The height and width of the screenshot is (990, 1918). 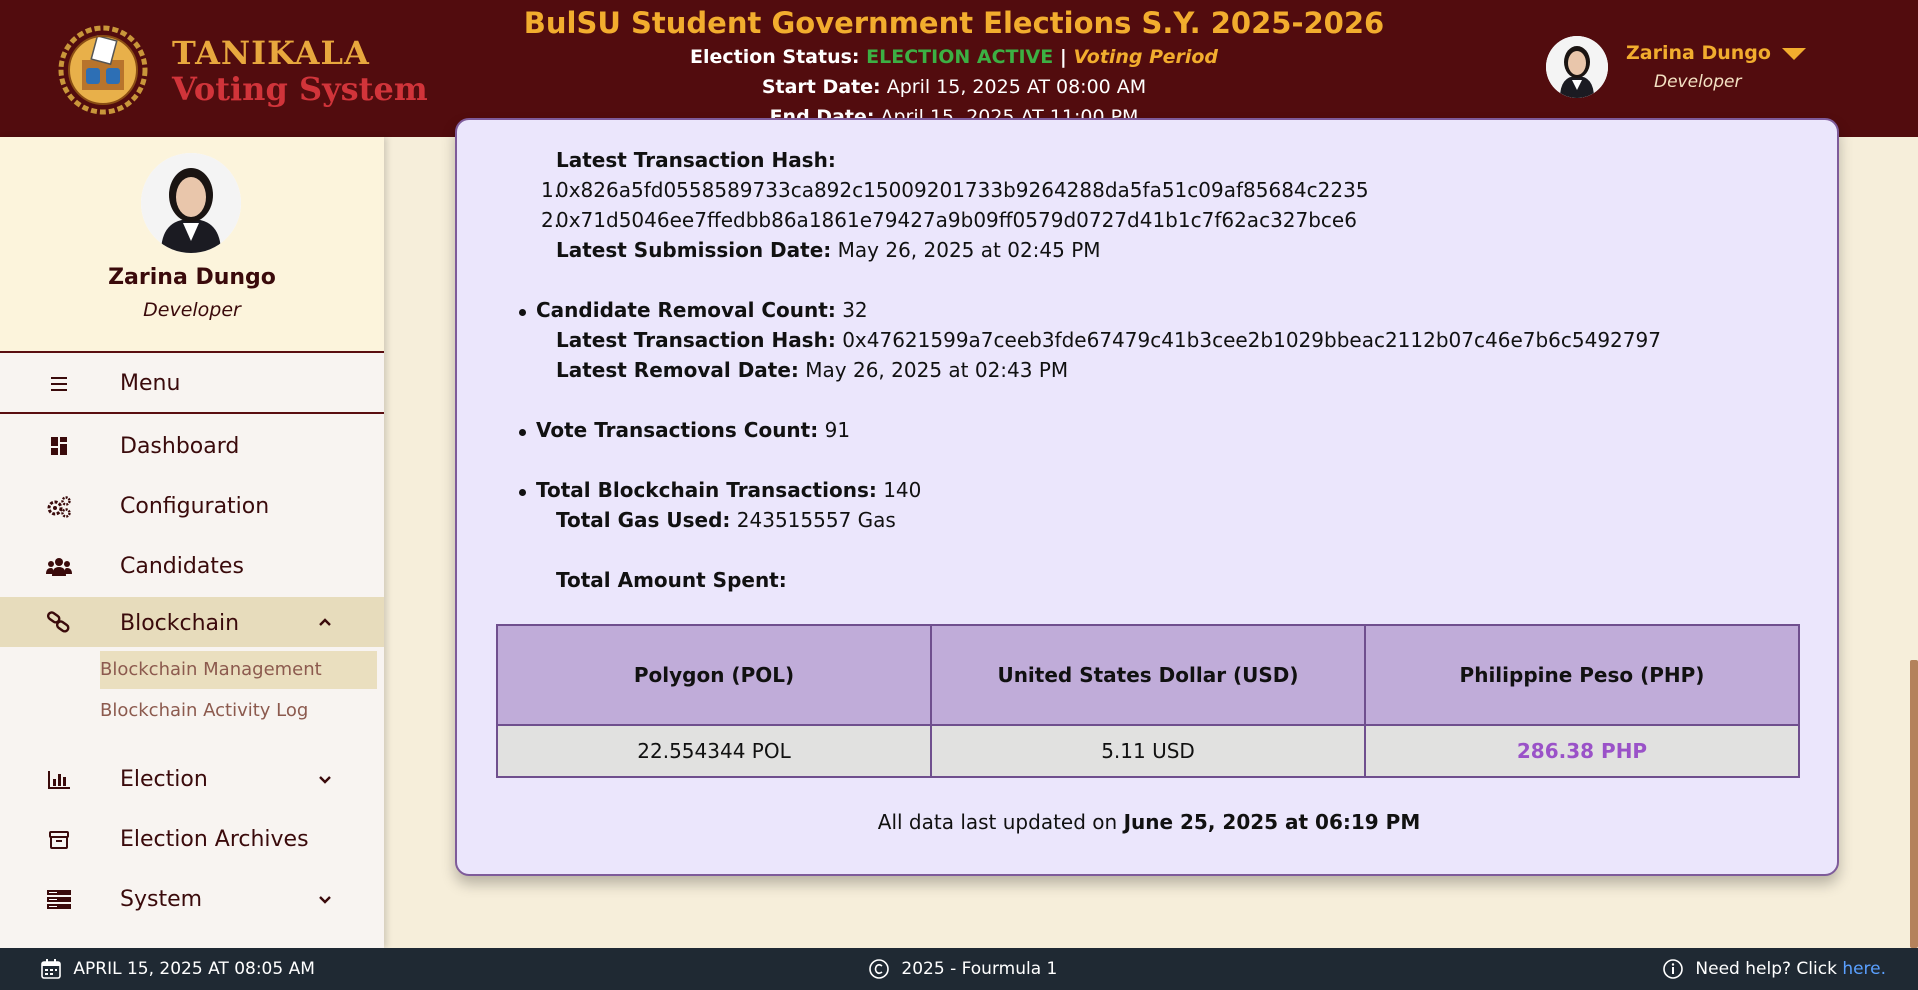 I want to click on amount-label: Total Amount Spent:, so click(x=671, y=580).